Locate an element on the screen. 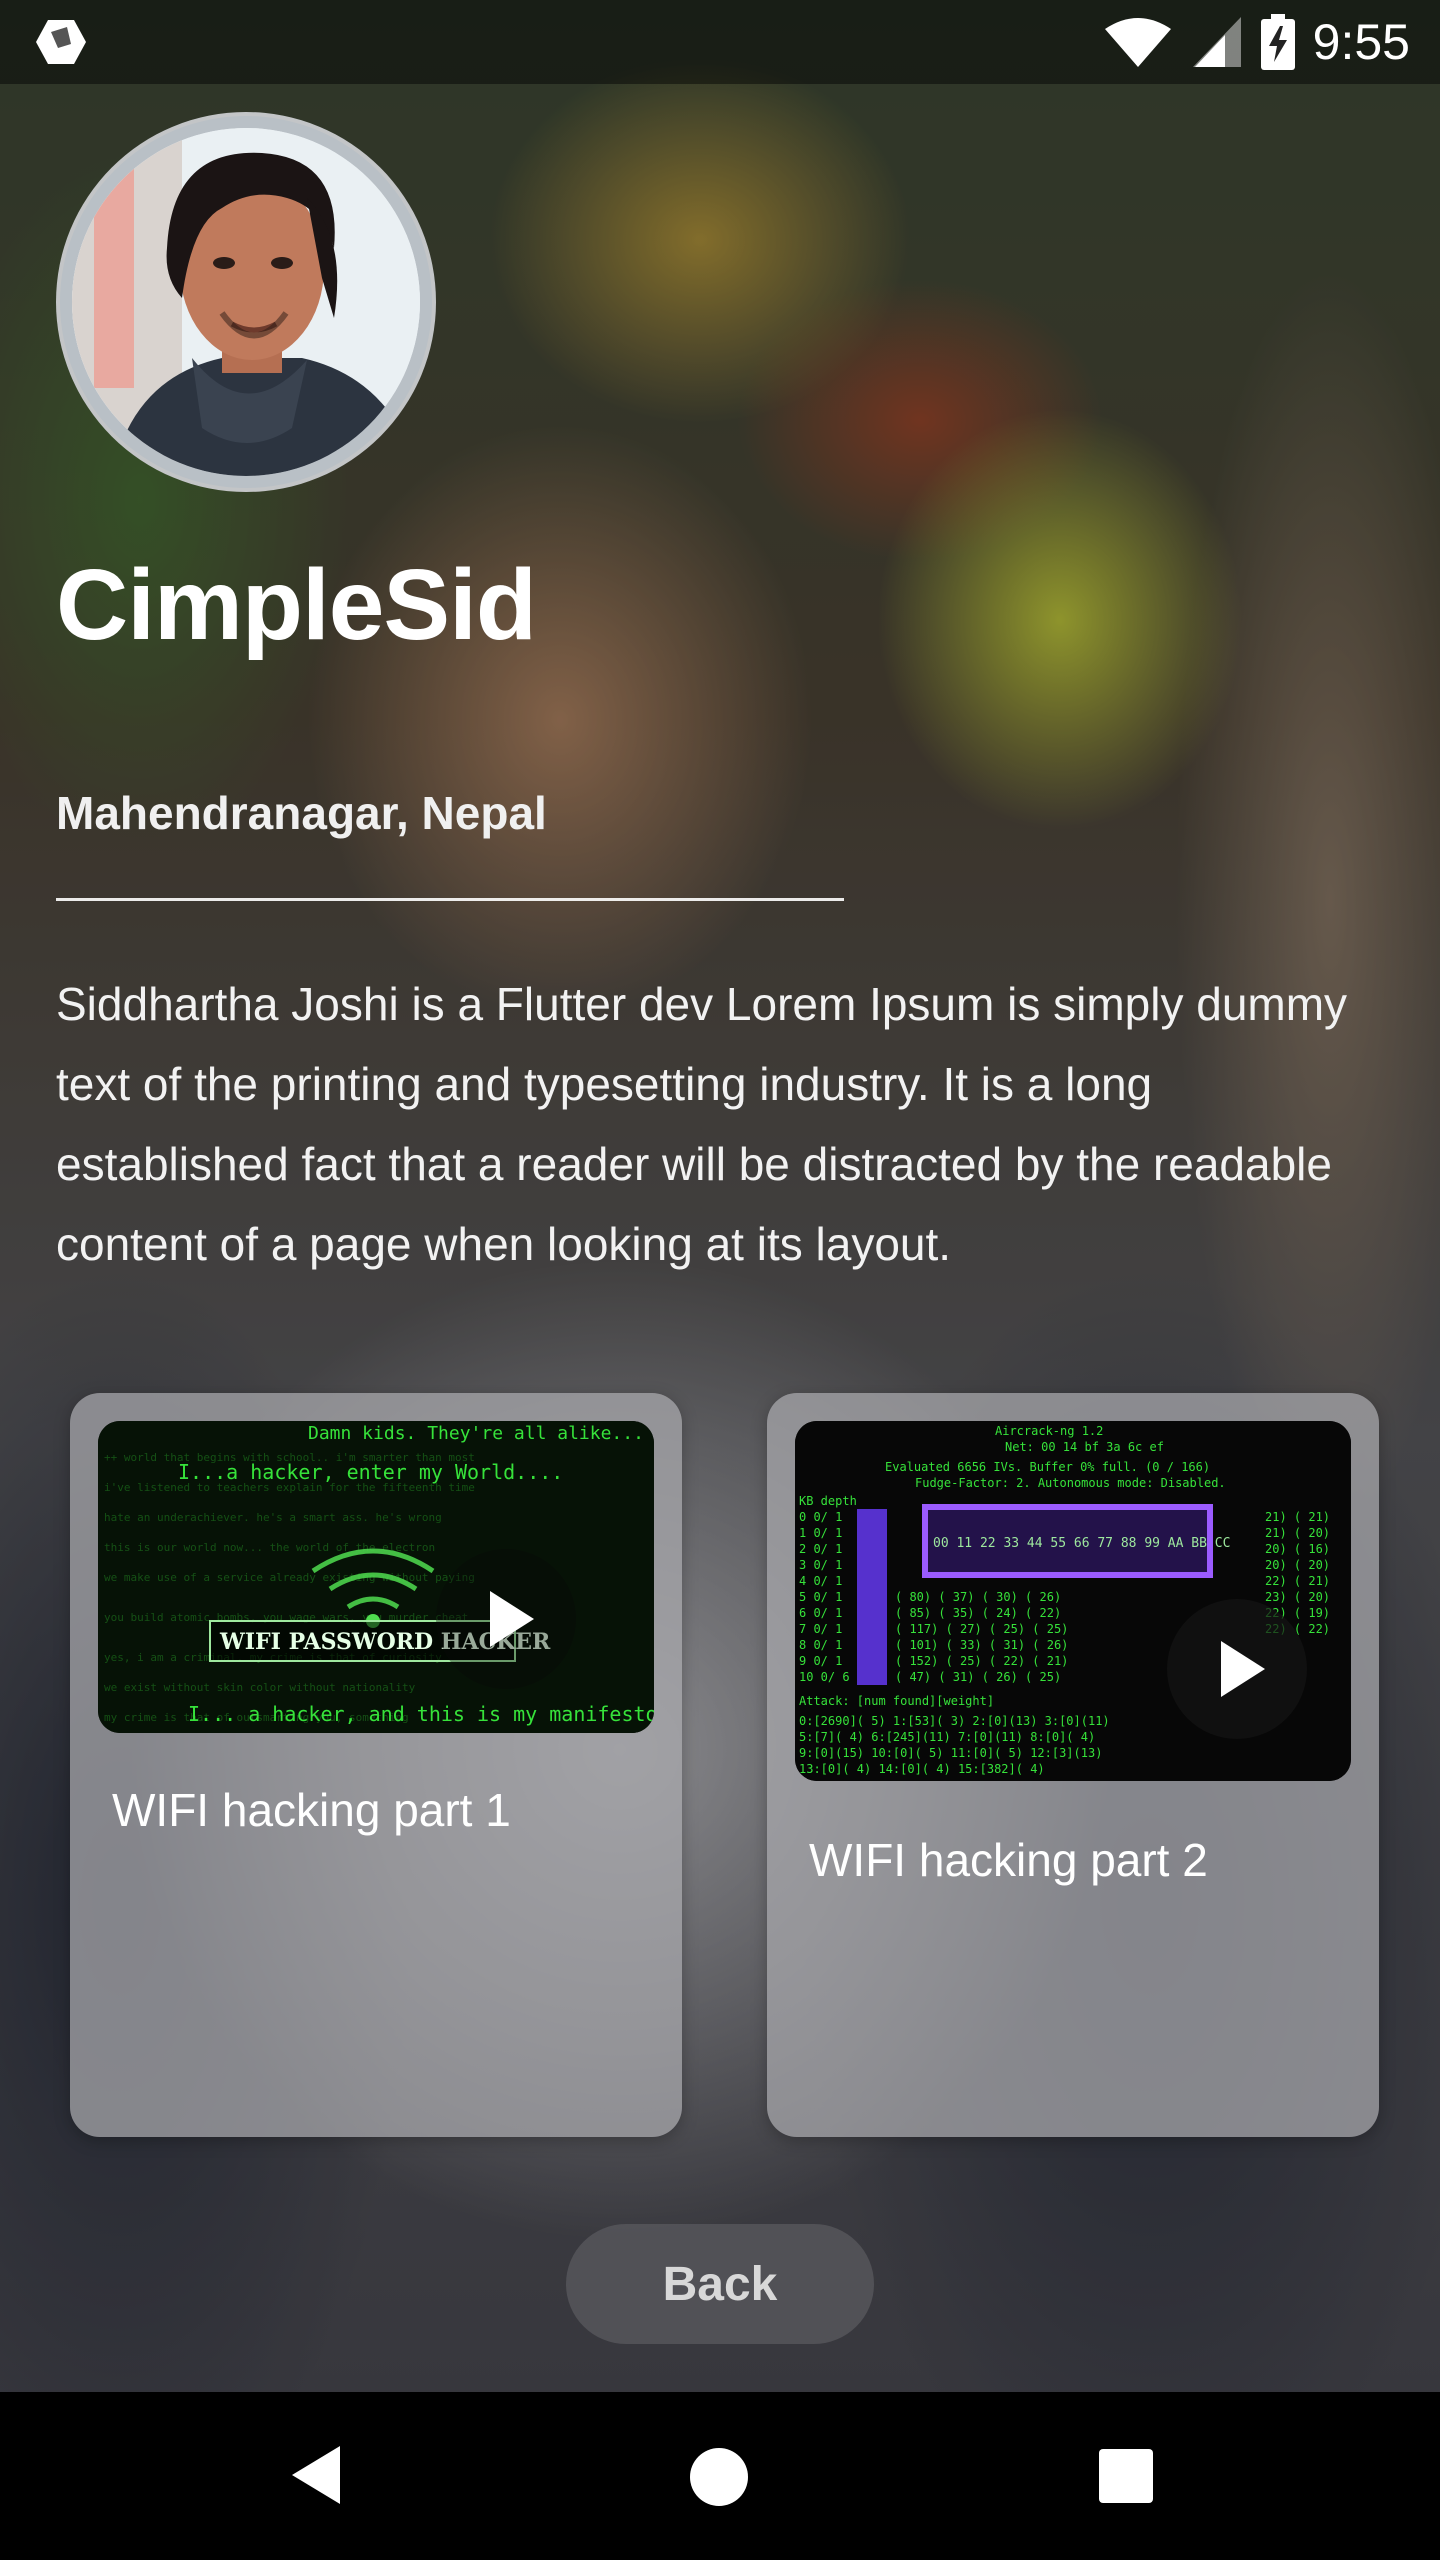  svg-text: 10 0/ 6 is located at coordinates (824, 1677).